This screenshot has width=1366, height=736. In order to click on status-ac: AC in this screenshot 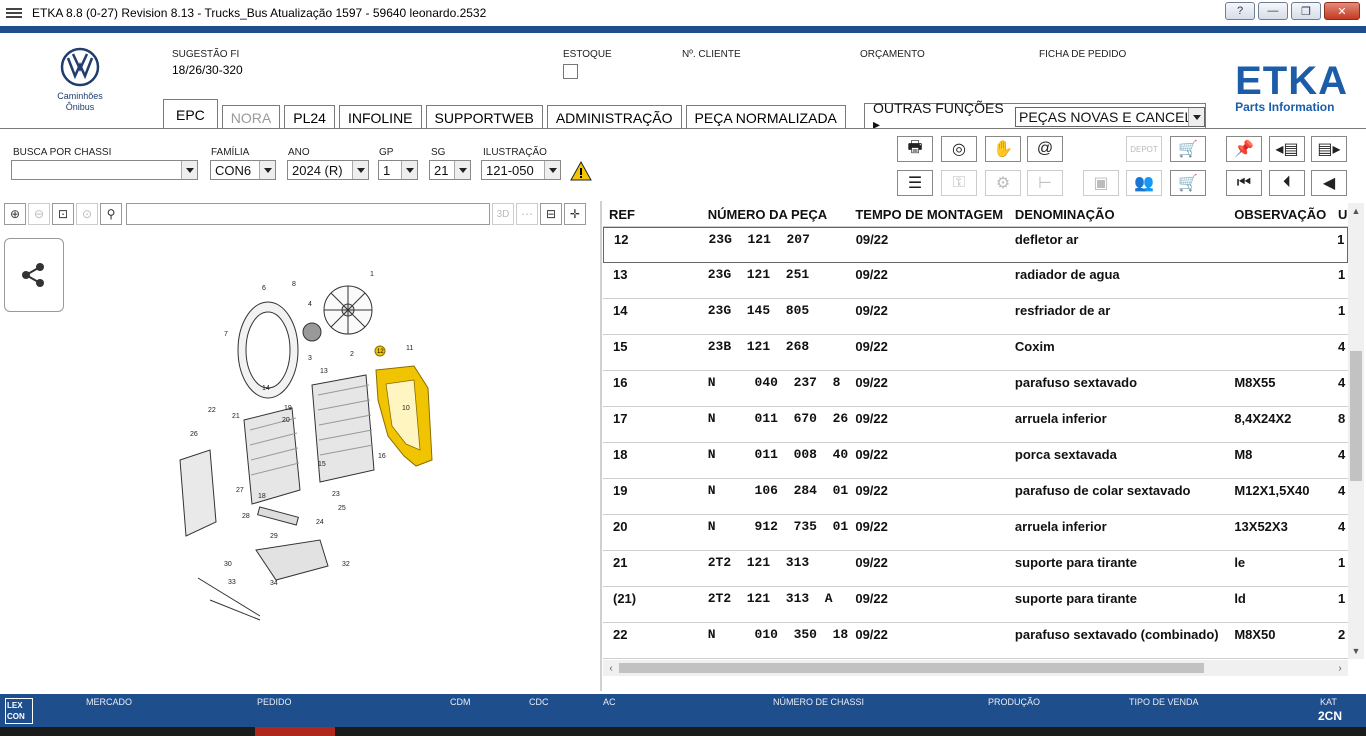, I will do `click(609, 702)`.